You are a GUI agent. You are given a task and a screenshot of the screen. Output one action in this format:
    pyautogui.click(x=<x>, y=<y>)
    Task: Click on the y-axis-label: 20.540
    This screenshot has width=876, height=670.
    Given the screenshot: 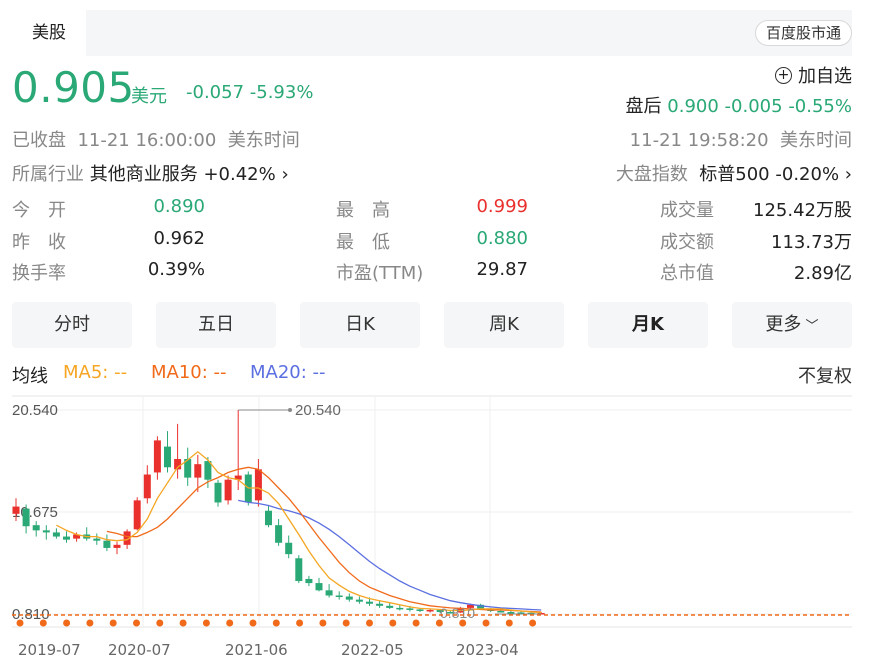 What is the action you would take?
    pyautogui.click(x=35, y=410)
    